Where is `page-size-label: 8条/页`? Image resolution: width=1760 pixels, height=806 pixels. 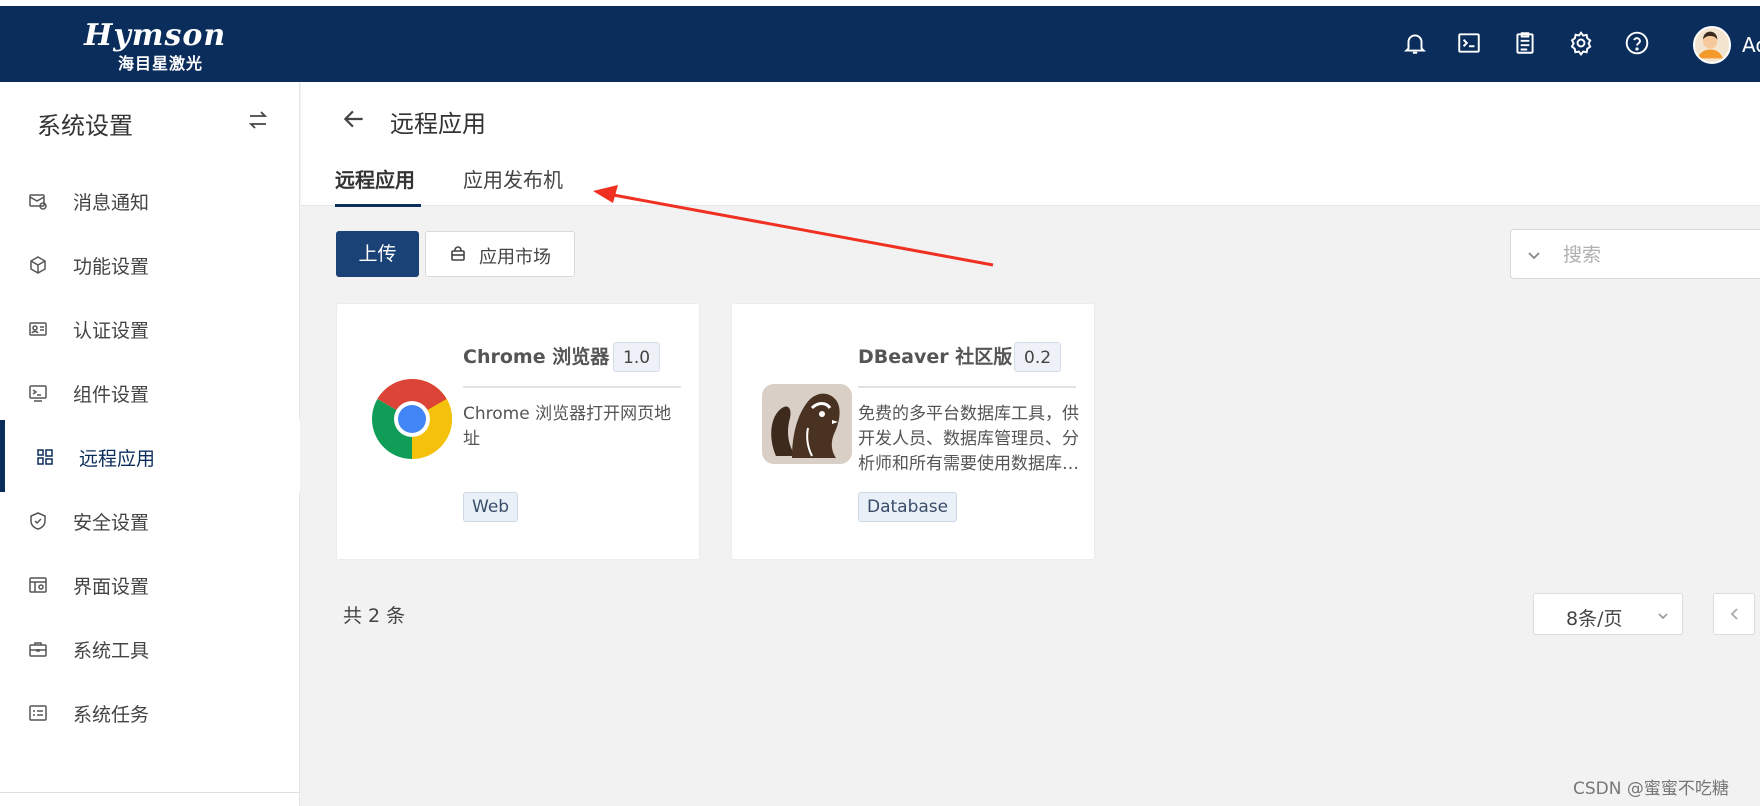
page-size-label: 8条/页 is located at coordinates (1594, 619).